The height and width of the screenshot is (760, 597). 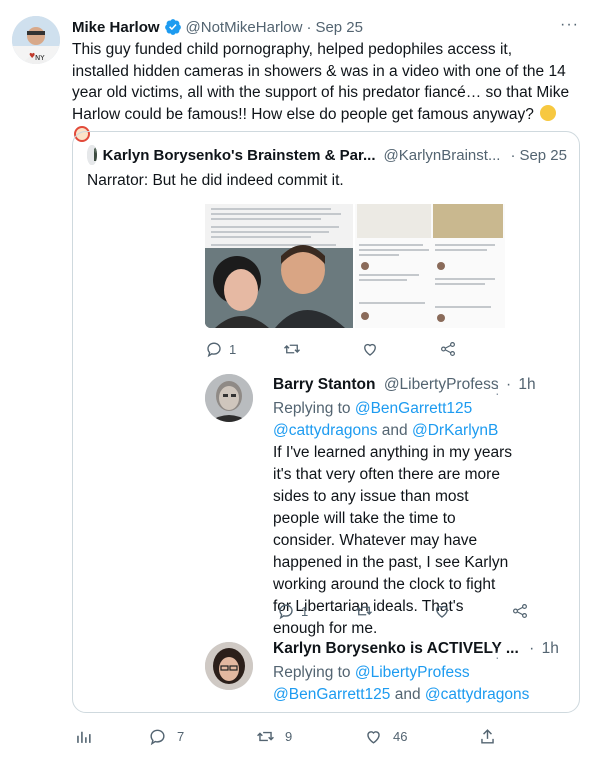 I want to click on author-handle: @NotMikeHarlow, so click(x=244, y=27).